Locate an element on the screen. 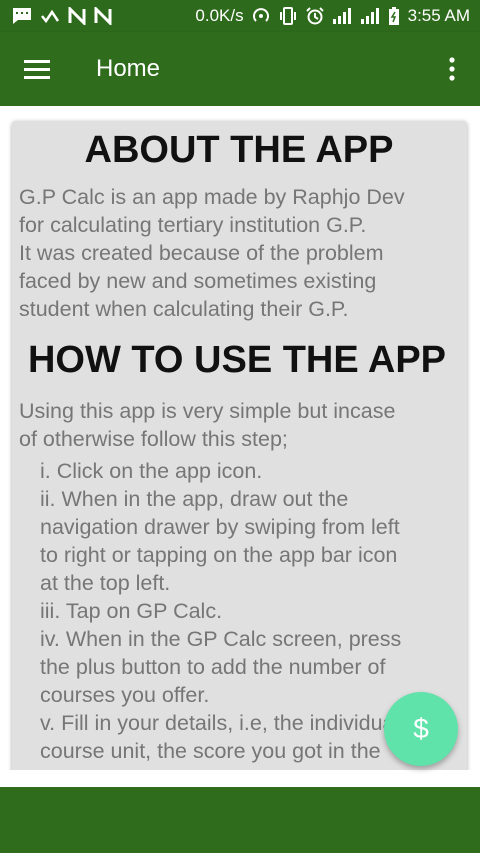 The width and height of the screenshot is (480, 853). about-heading: ABOUT THE APP is located at coordinates (239, 150).